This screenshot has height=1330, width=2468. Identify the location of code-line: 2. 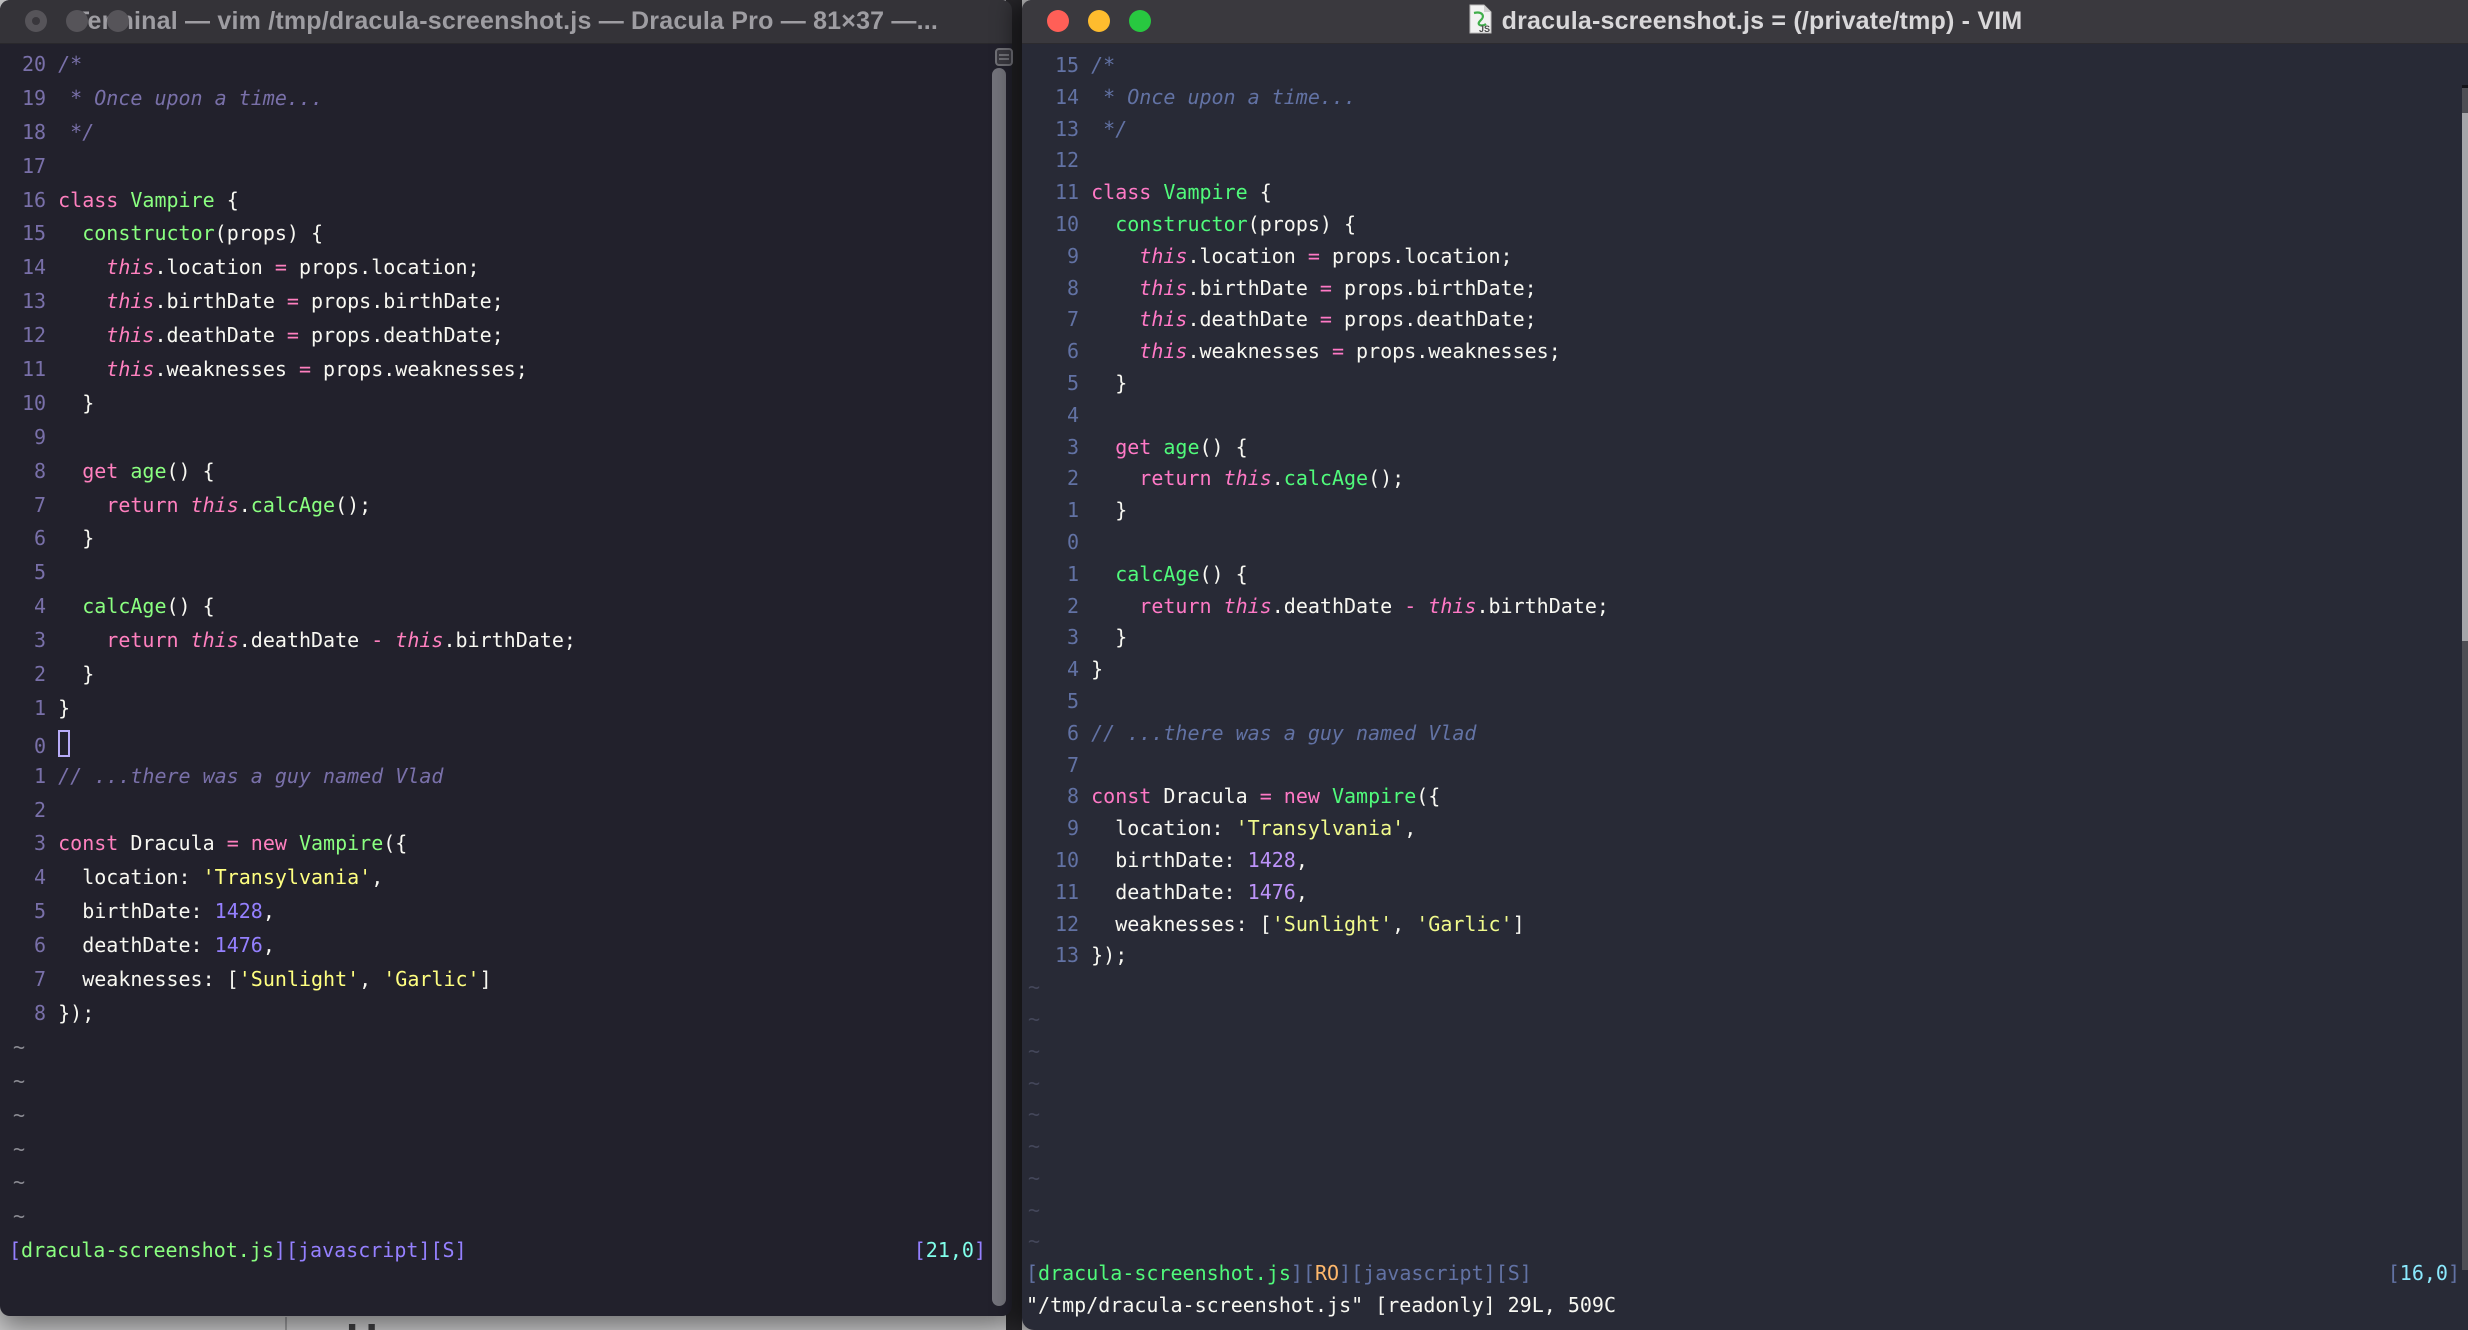
(506, 811).